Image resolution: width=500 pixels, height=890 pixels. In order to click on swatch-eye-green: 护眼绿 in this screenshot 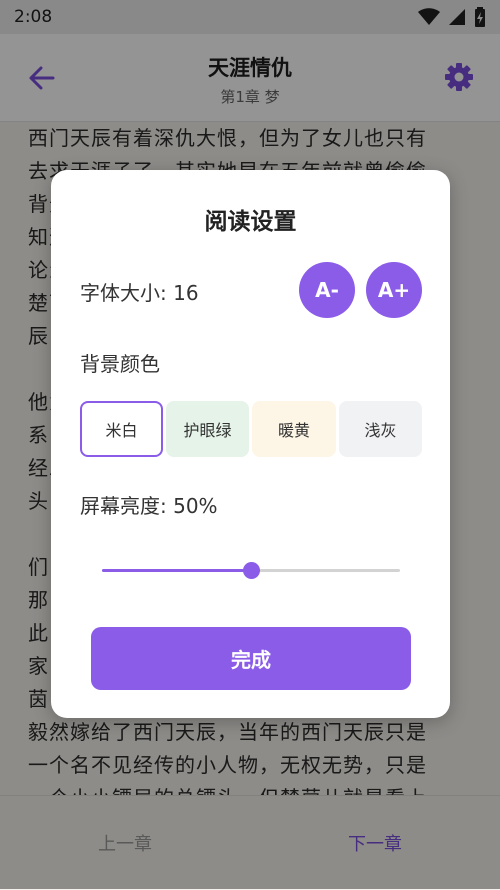, I will do `click(207, 429)`.